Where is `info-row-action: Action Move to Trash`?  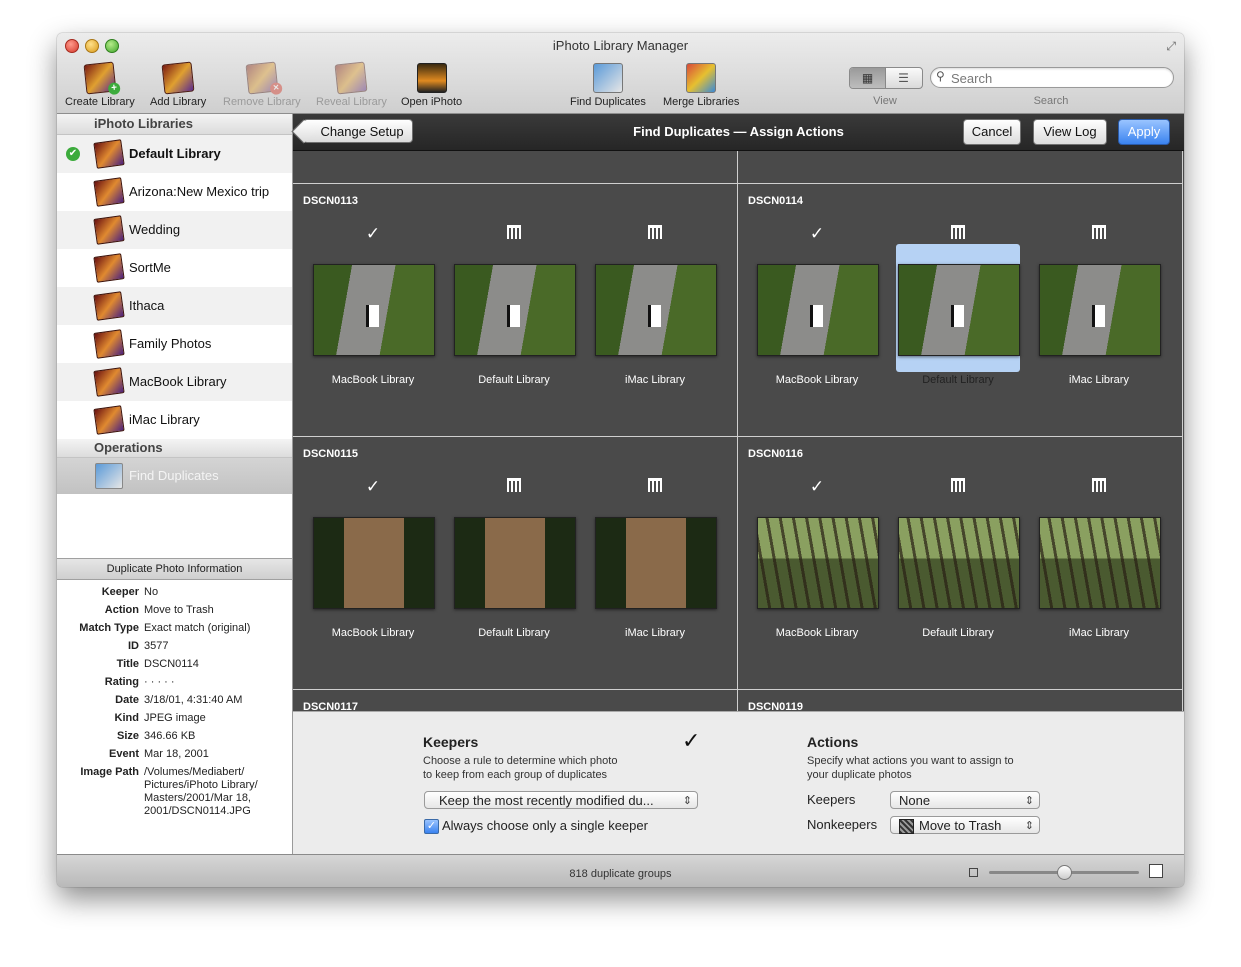 info-row-action: Action Move to Trash is located at coordinates (174, 610).